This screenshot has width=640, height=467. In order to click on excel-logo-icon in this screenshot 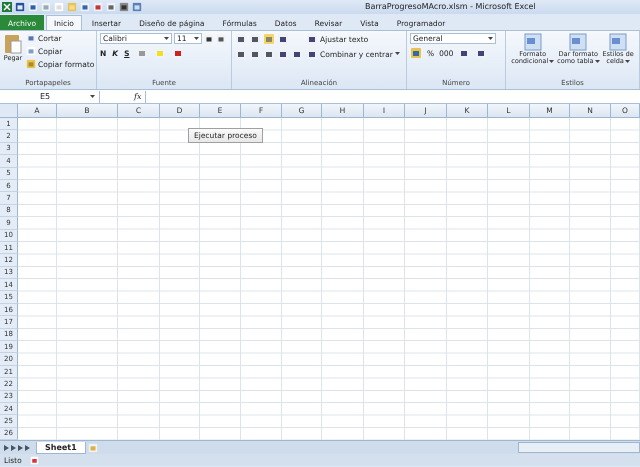, I will do `click(7, 7)`.